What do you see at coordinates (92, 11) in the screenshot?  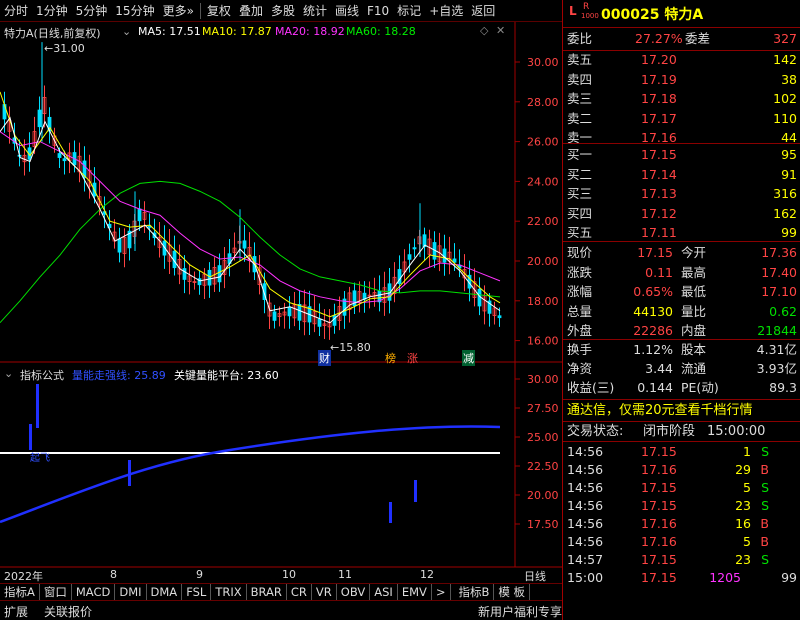 I see `toolbar-item-5min: 5分钟` at bounding box center [92, 11].